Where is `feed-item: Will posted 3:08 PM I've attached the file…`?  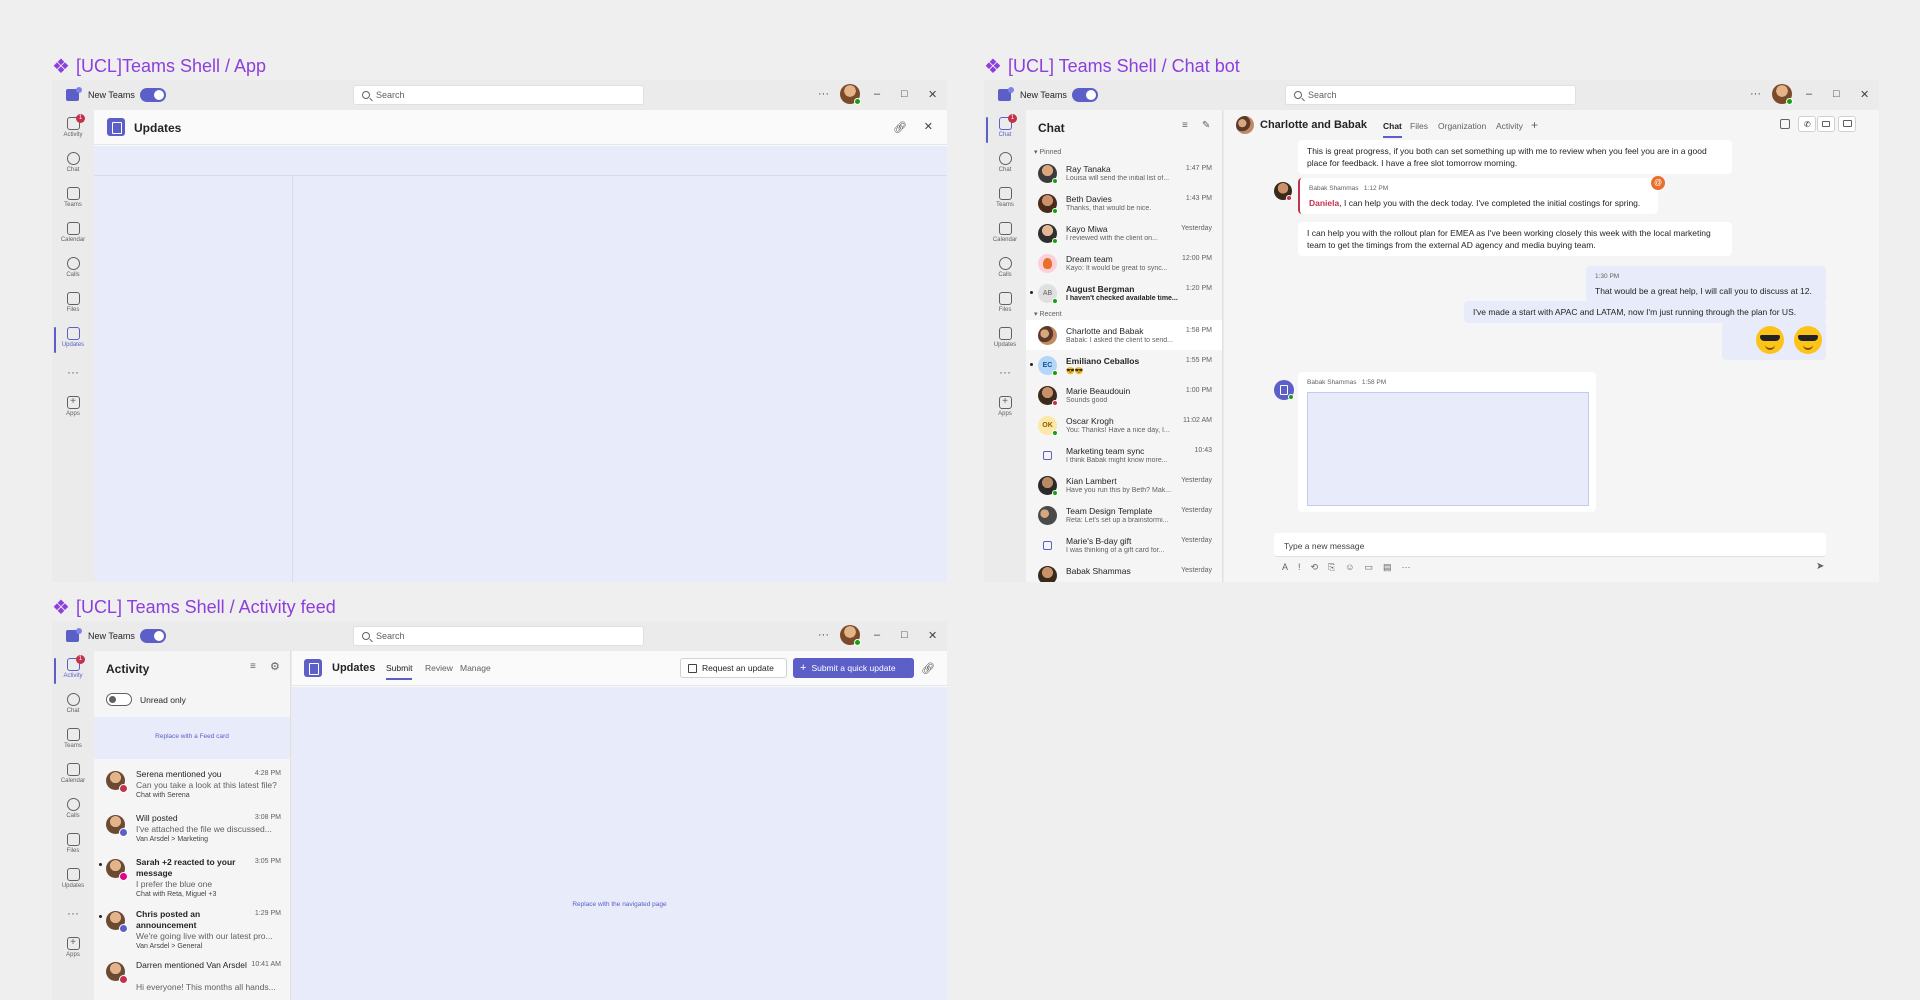 feed-item: Will posted 3:08 PM I've attached the file… is located at coordinates (192, 833).